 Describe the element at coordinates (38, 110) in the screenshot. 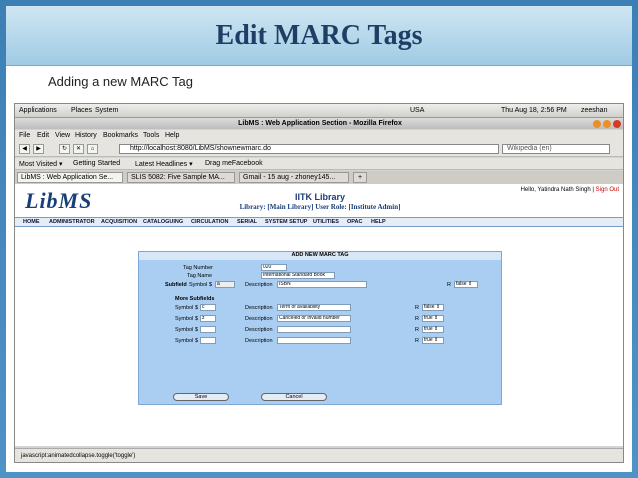

I see `applications-menu: Applications` at that location.